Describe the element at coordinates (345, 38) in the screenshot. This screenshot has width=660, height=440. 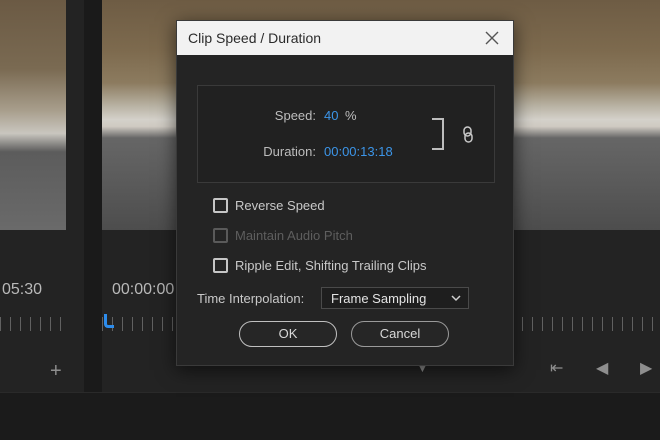
I see `dialog-titlebar: Clip Speed / Duration` at that location.